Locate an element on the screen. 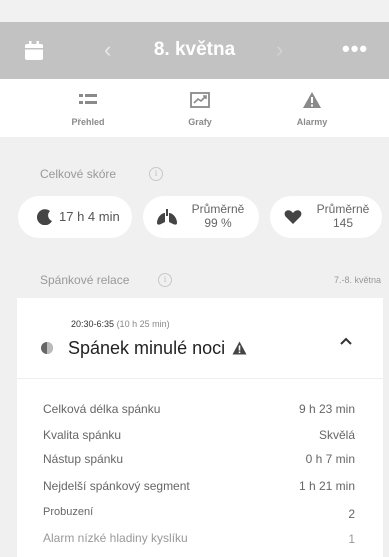 This screenshot has height=557, width=389. stat-longest-segment-value: 1 h 21 min is located at coordinates (326, 486).